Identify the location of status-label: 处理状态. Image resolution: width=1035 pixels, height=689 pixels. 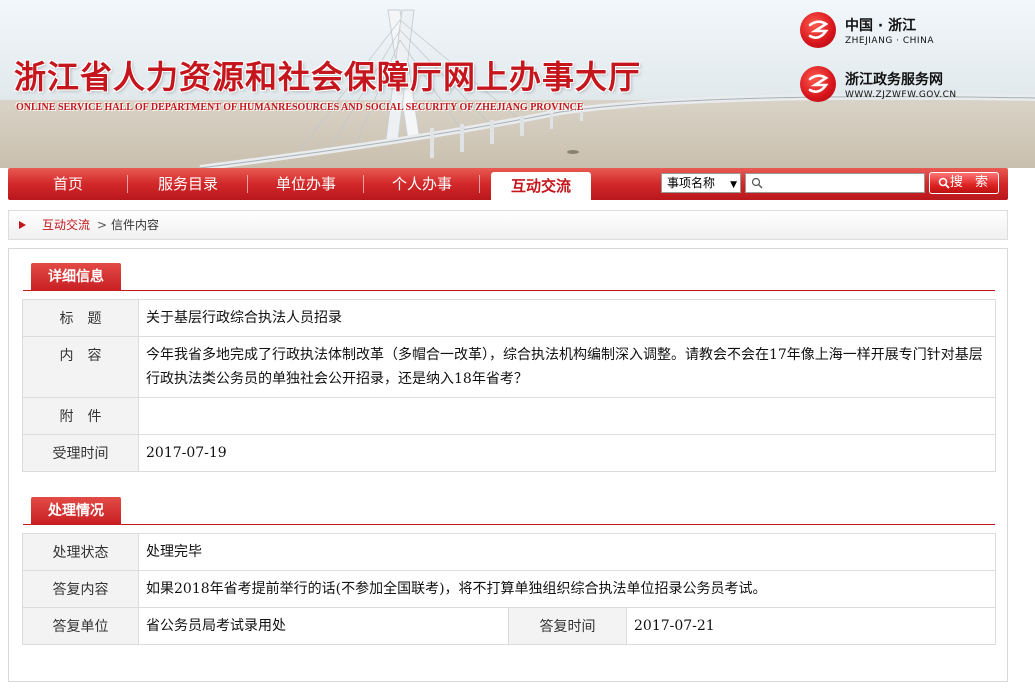
(80, 552).